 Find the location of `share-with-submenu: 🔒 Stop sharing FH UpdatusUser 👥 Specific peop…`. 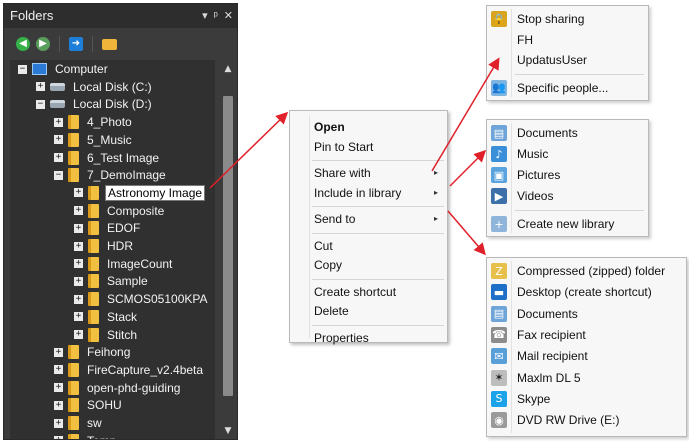

share-with-submenu: 🔒 Stop sharing FH UpdatusUser 👥 Specific peop… is located at coordinates (567, 53).